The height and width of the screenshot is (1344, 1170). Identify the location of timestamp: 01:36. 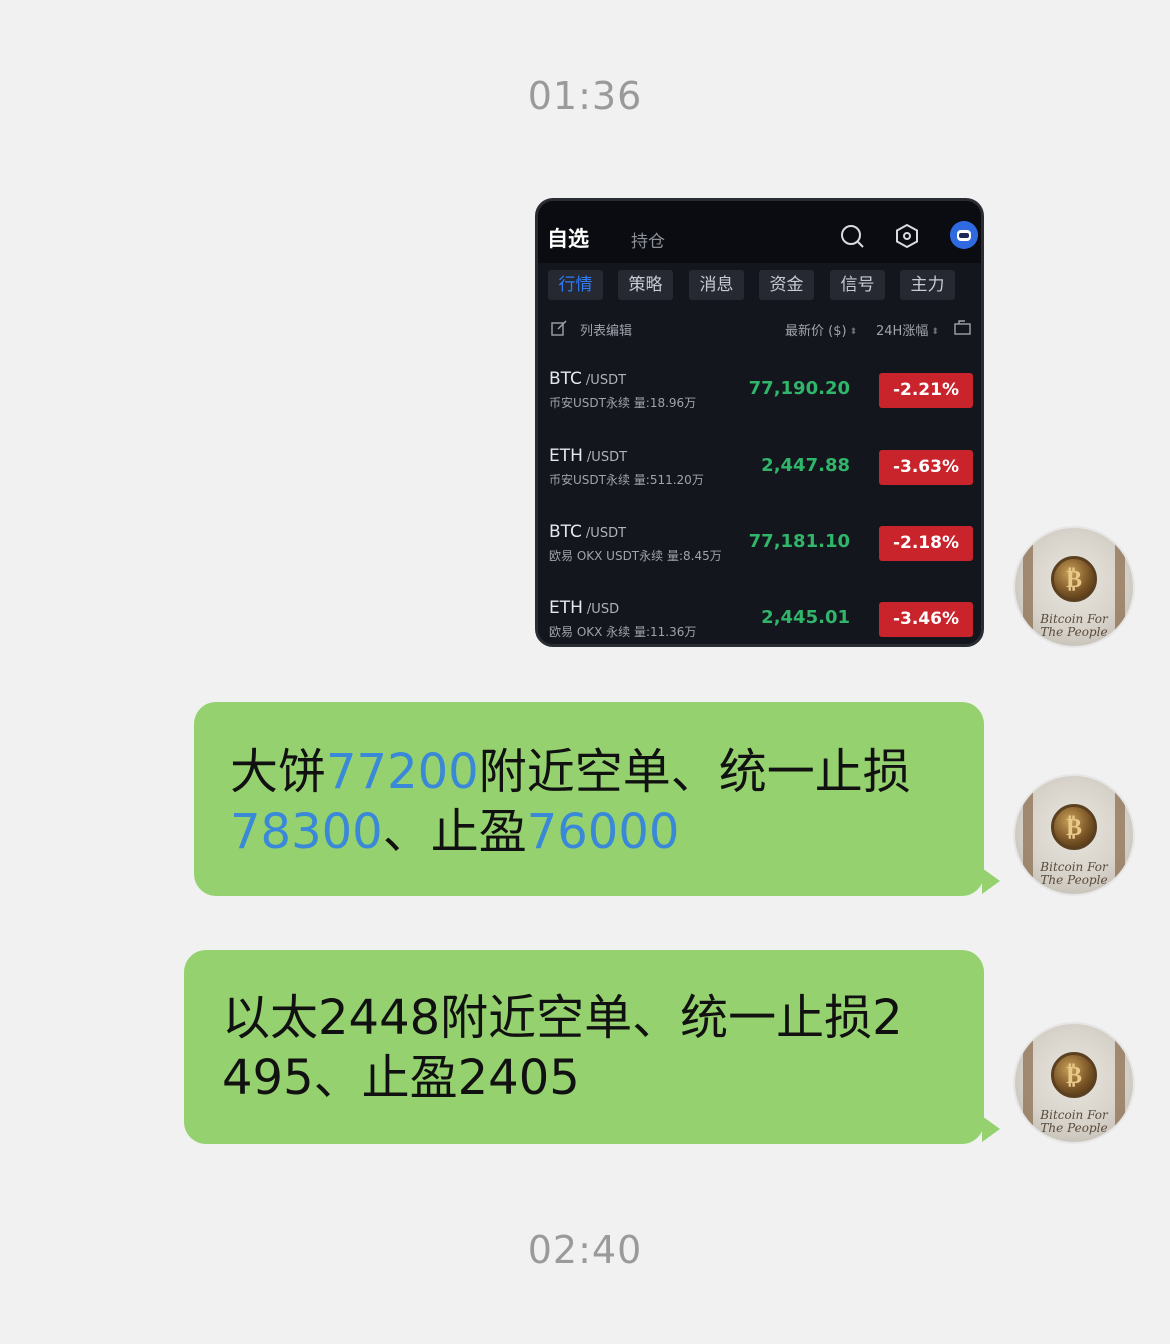
(585, 96).